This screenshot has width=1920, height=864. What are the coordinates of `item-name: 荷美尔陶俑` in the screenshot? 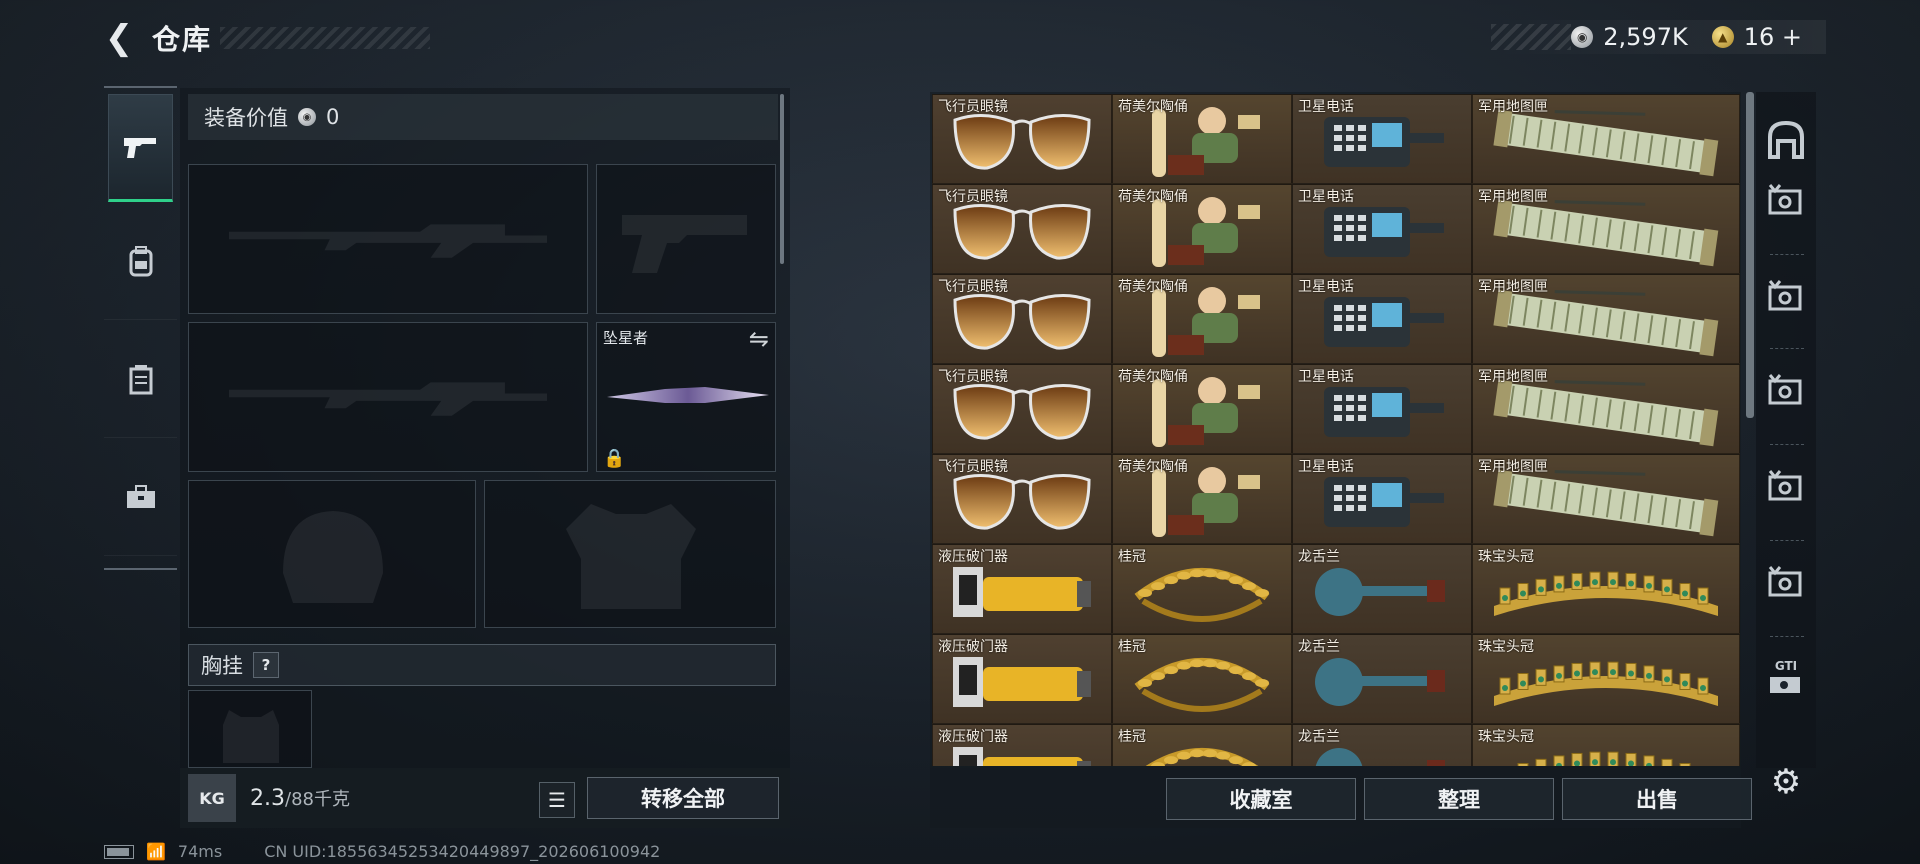 It's located at (1153, 467).